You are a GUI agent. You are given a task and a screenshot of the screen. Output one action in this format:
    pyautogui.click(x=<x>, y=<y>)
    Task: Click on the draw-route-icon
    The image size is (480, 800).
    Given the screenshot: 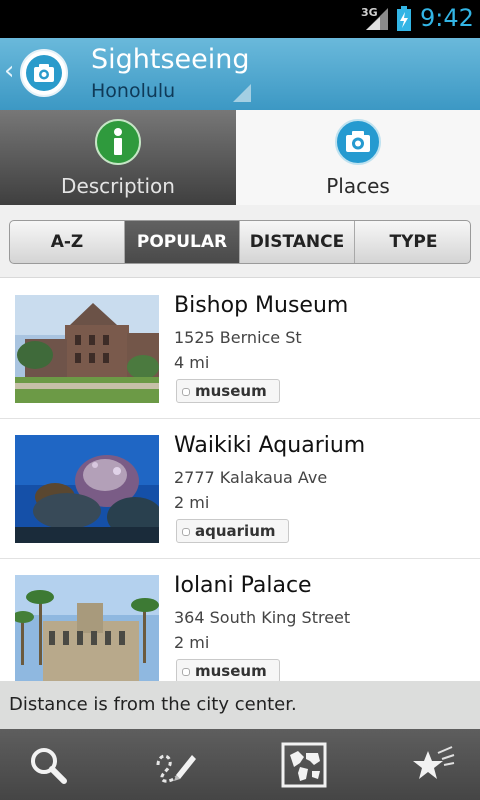 What is the action you would take?
    pyautogui.click(x=176, y=768)
    